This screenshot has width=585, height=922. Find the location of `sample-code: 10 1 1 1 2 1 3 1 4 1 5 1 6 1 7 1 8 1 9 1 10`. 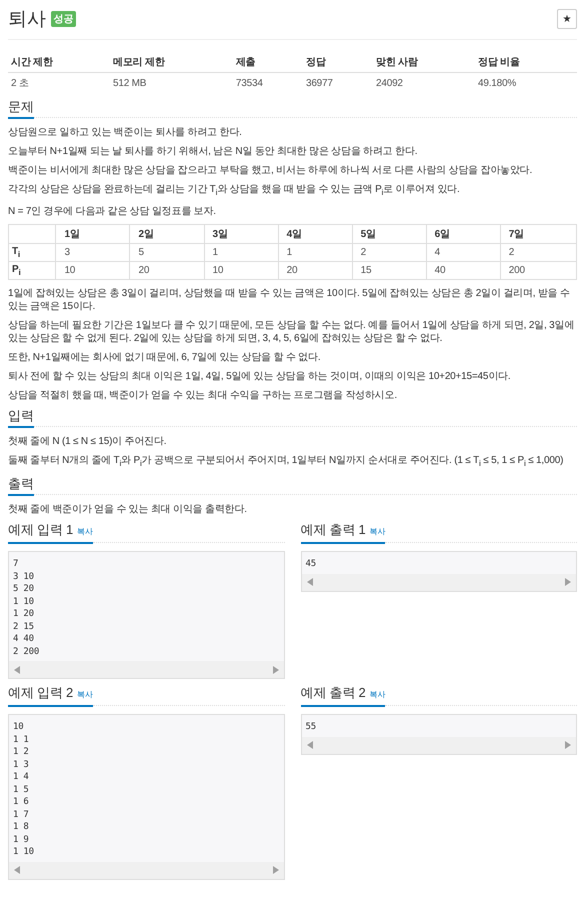

sample-code: 10 1 1 1 2 1 3 1 4 1 5 1 6 1 7 1 8 1 9 1 10 is located at coordinates (23, 790).